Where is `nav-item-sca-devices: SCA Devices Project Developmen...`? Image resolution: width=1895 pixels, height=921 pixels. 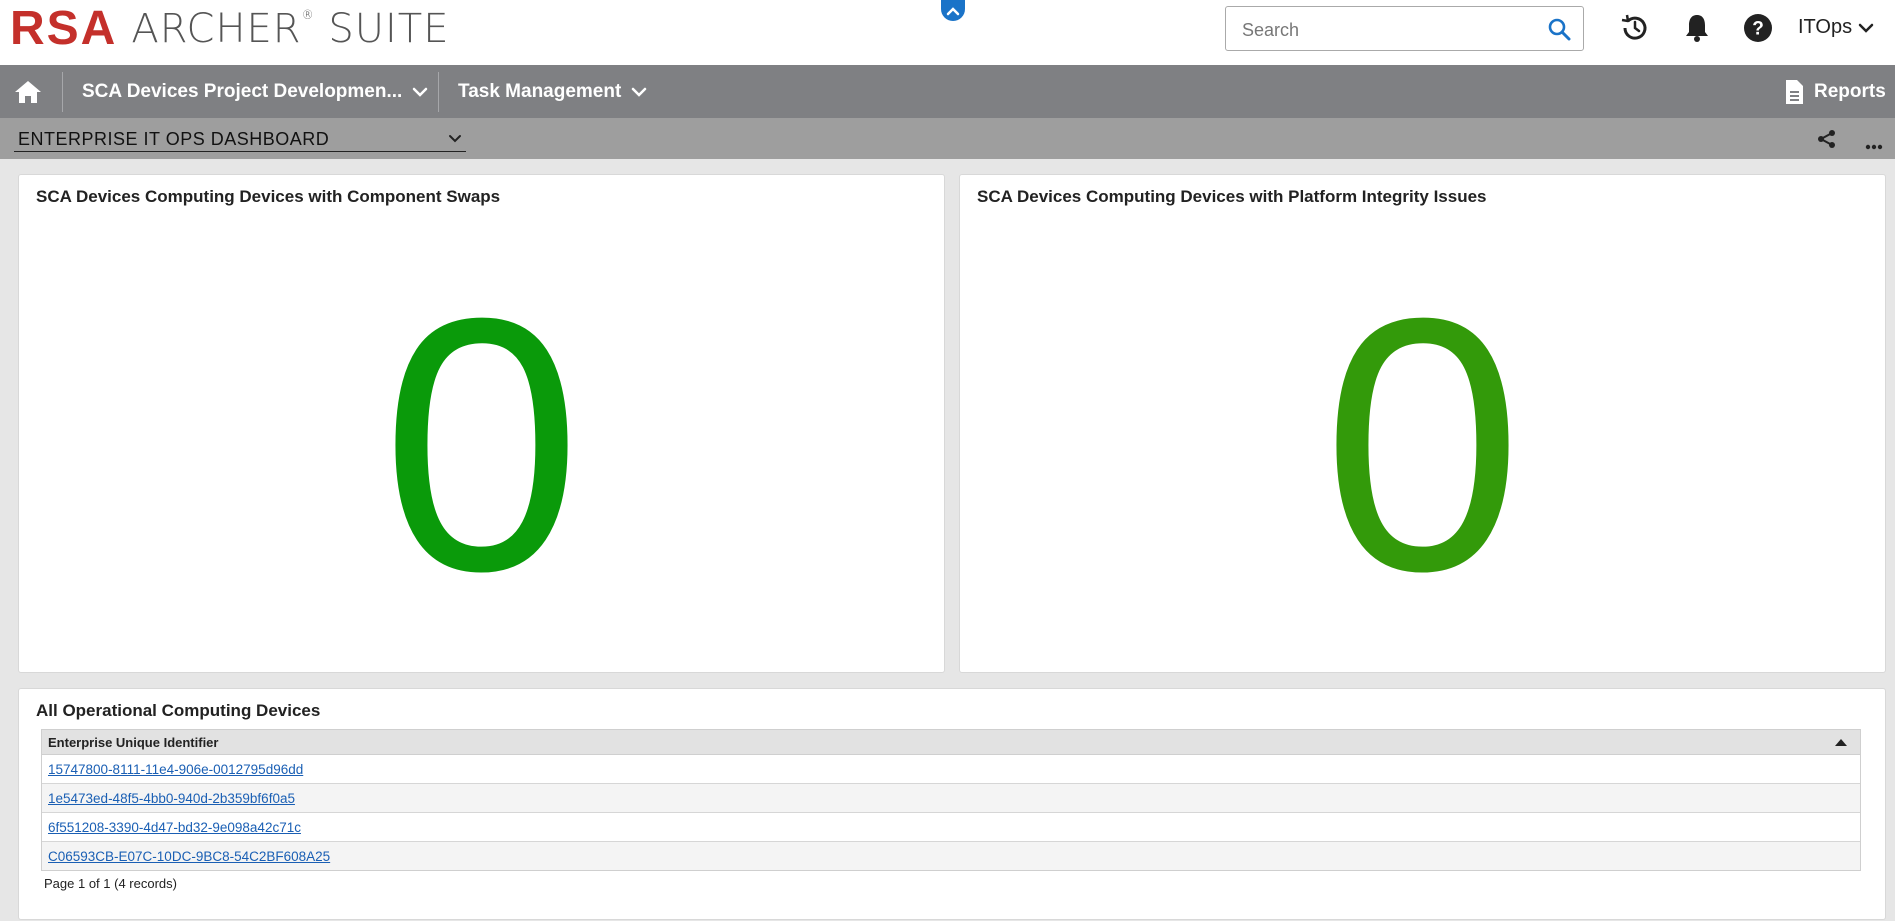
nav-item-sca-devices: SCA Devices Project Developmen... is located at coordinates (255, 91).